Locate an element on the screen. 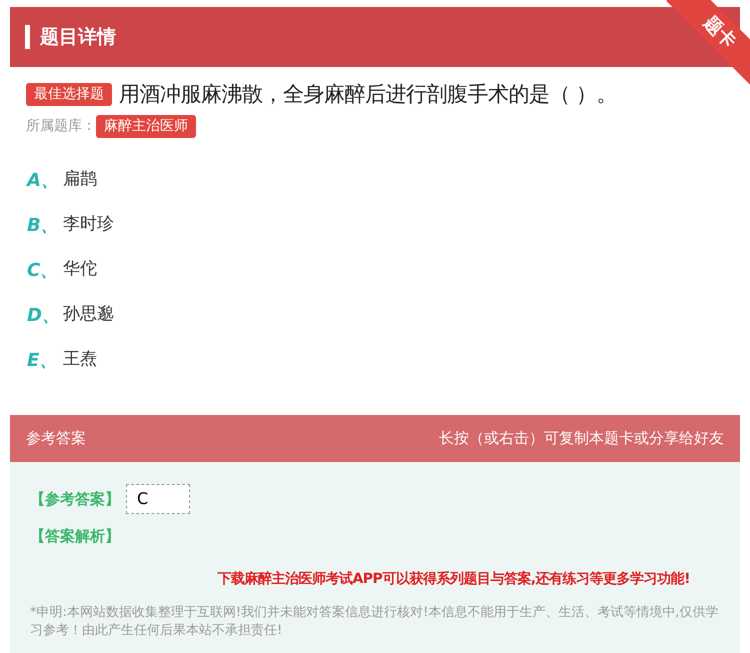 The height and width of the screenshot is (653, 750). disclaimer: *申明:本网站数据收集整理于互联网!我们并未能对答案信息进行核对!本信息不能用于生产、生活、考试等情境中,仅供学习参考！由此产生任何后果本站不承担责任! is located at coordinates (375, 622).